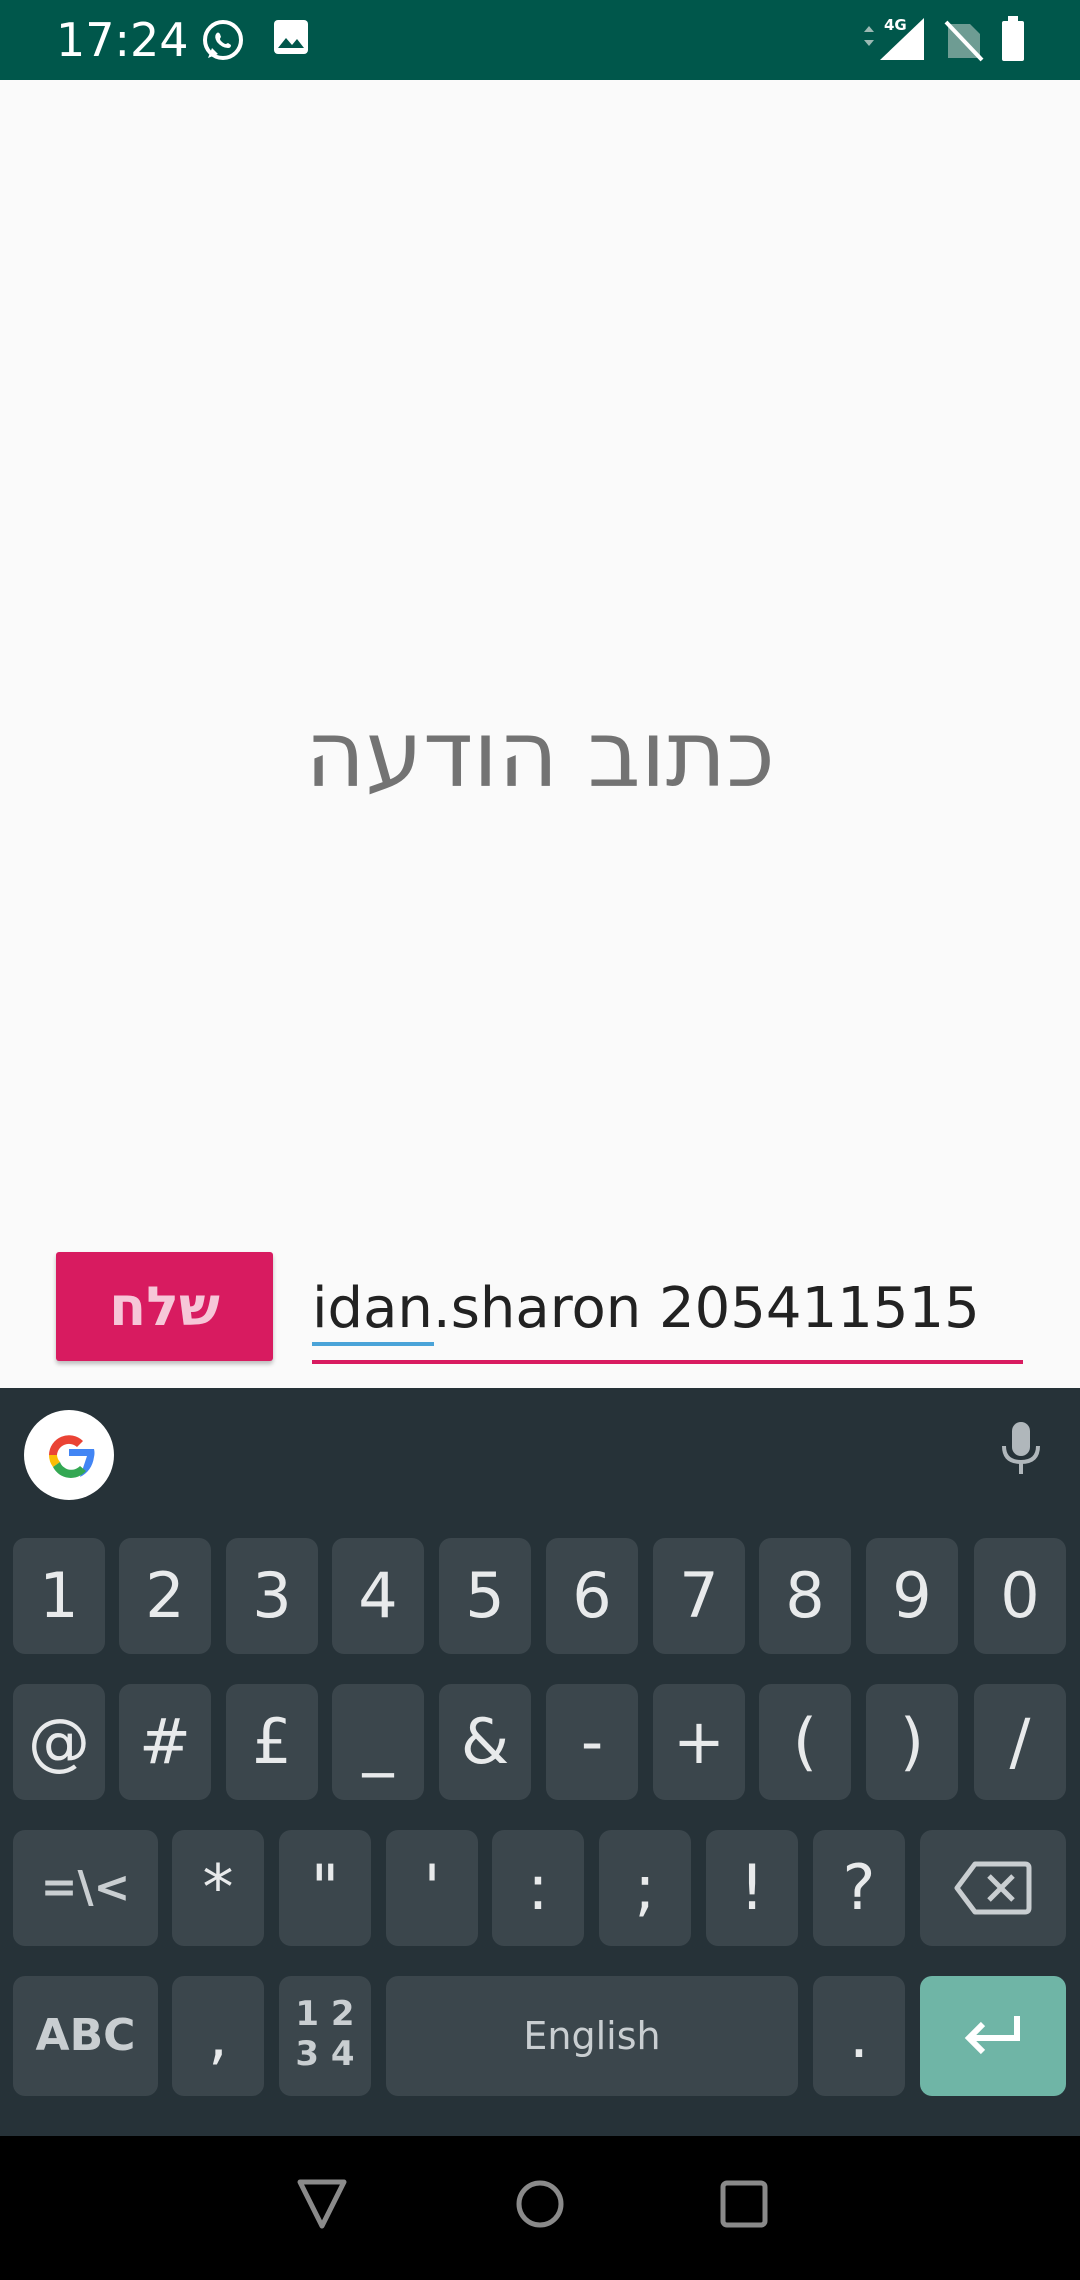  I want to click on key-0: 0, so click(1020, 1596).